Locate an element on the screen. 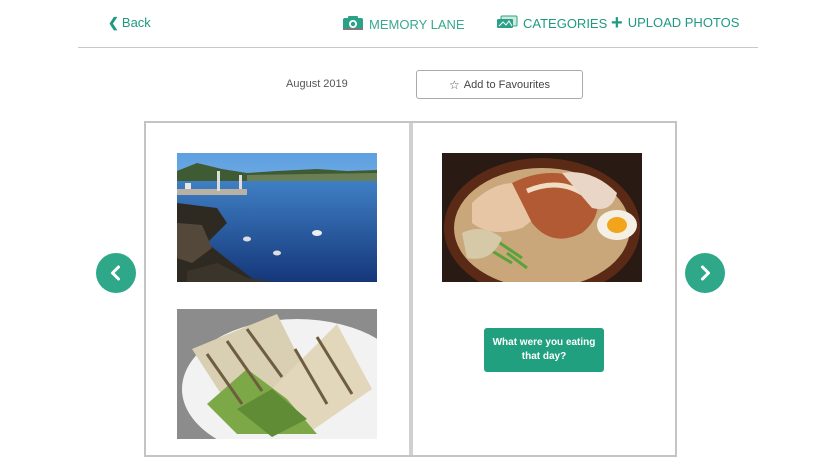 The image size is (819, 469). back-label: Back is located at coordinates (136, 22).